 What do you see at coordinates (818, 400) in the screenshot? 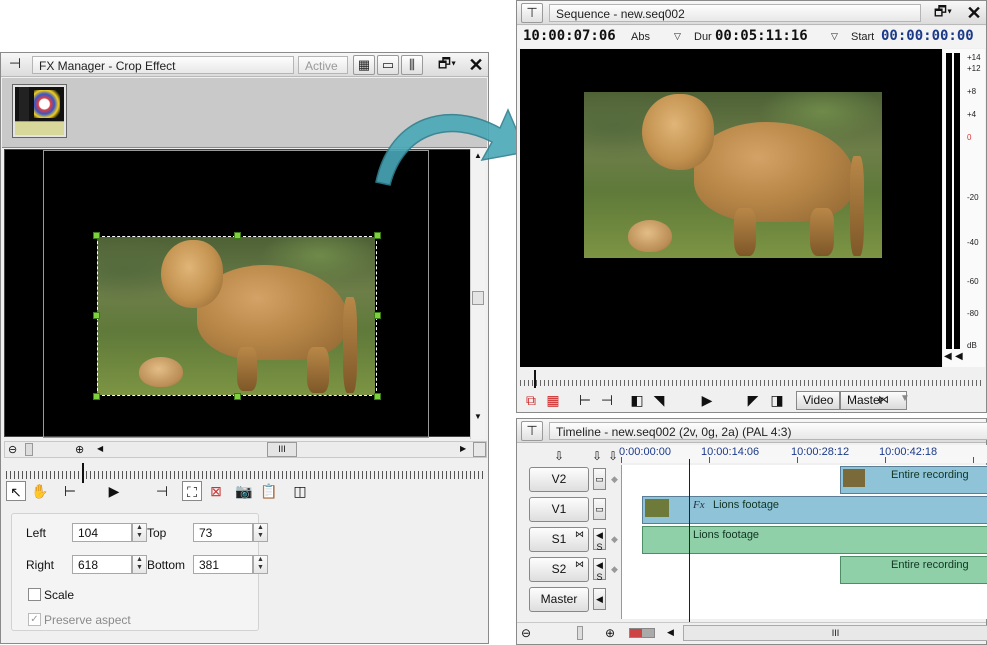
I see `video-button: Video` at bounding box center [818, 400].